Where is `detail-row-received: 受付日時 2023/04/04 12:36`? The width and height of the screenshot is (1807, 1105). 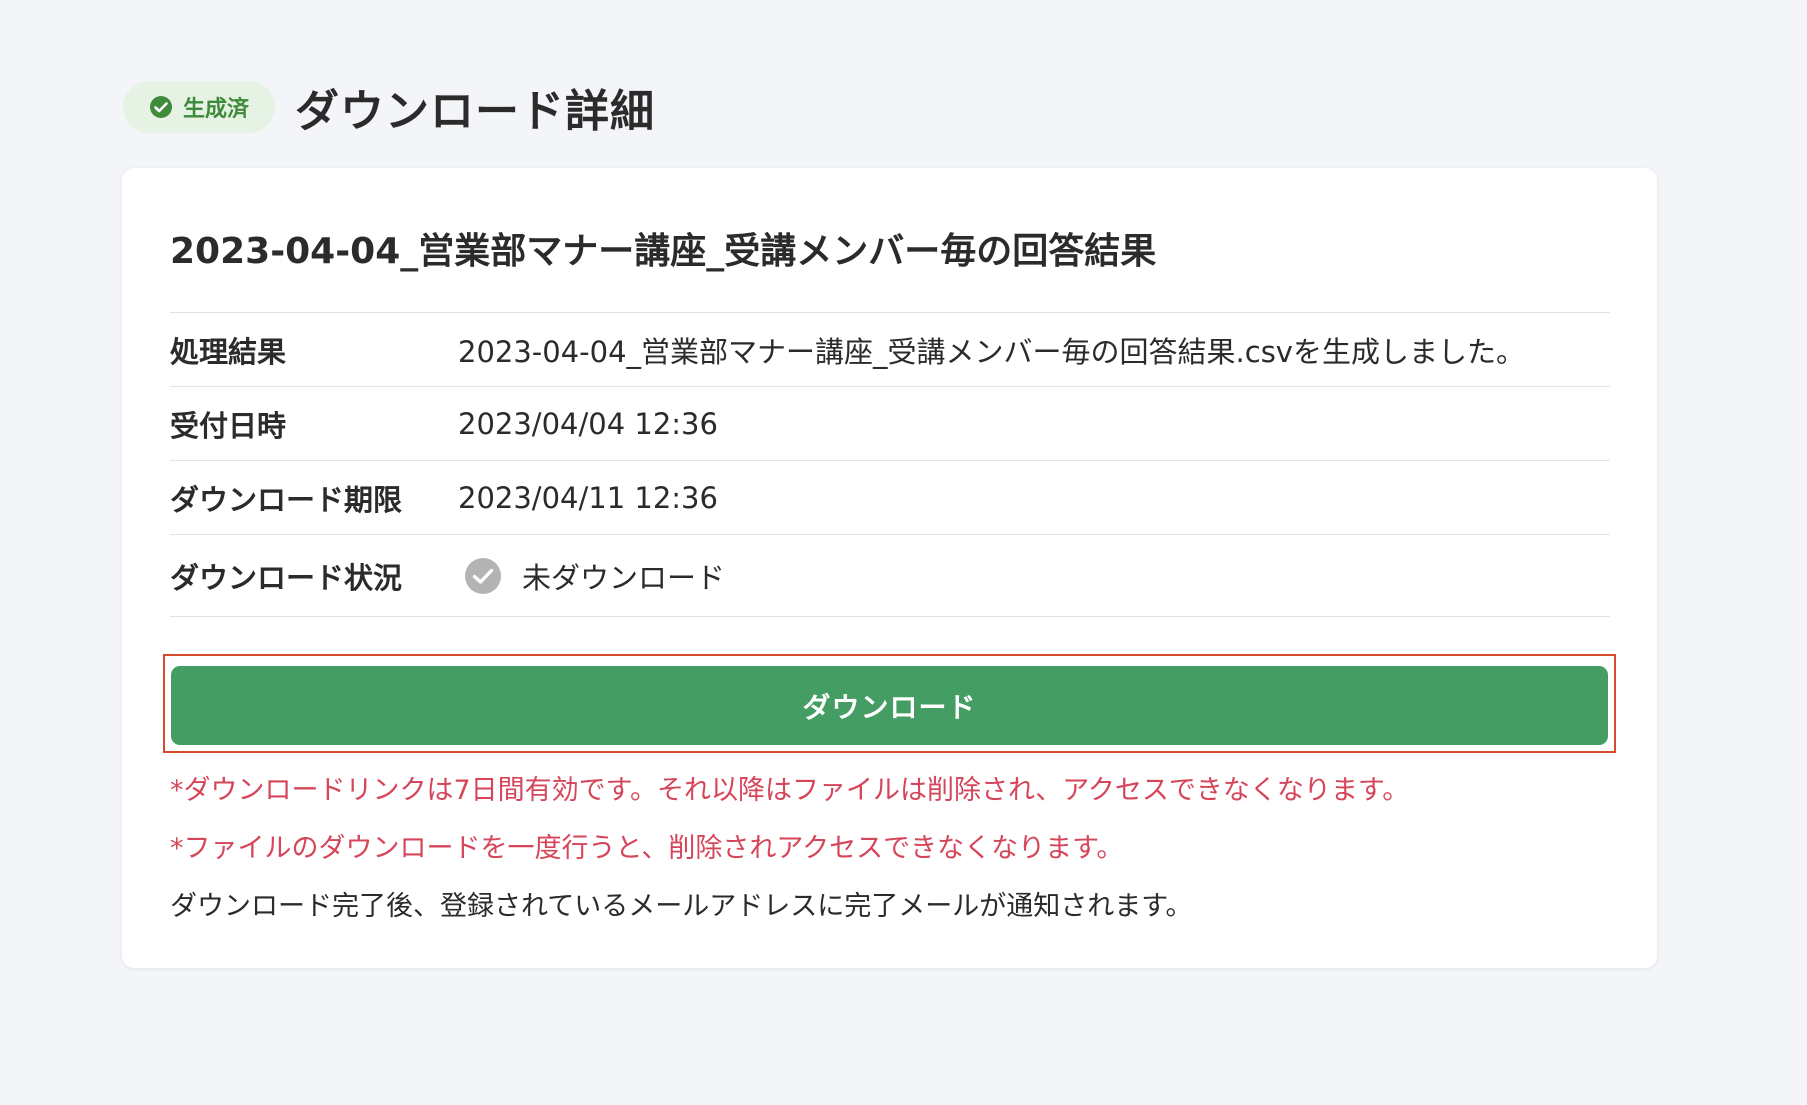 detail-row-received: 受付日時 2023/04/04 12:36 is located at coordinates (890, 424).